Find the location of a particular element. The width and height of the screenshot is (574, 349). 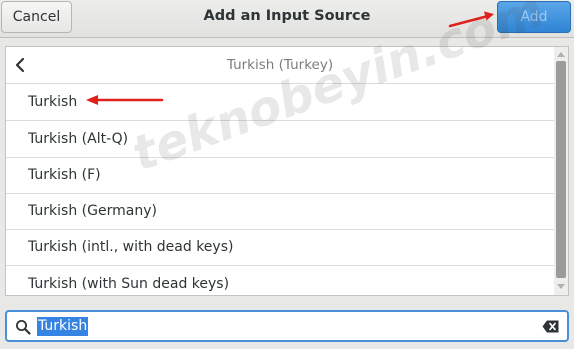

search-icon is located at coordinates (23, 327).